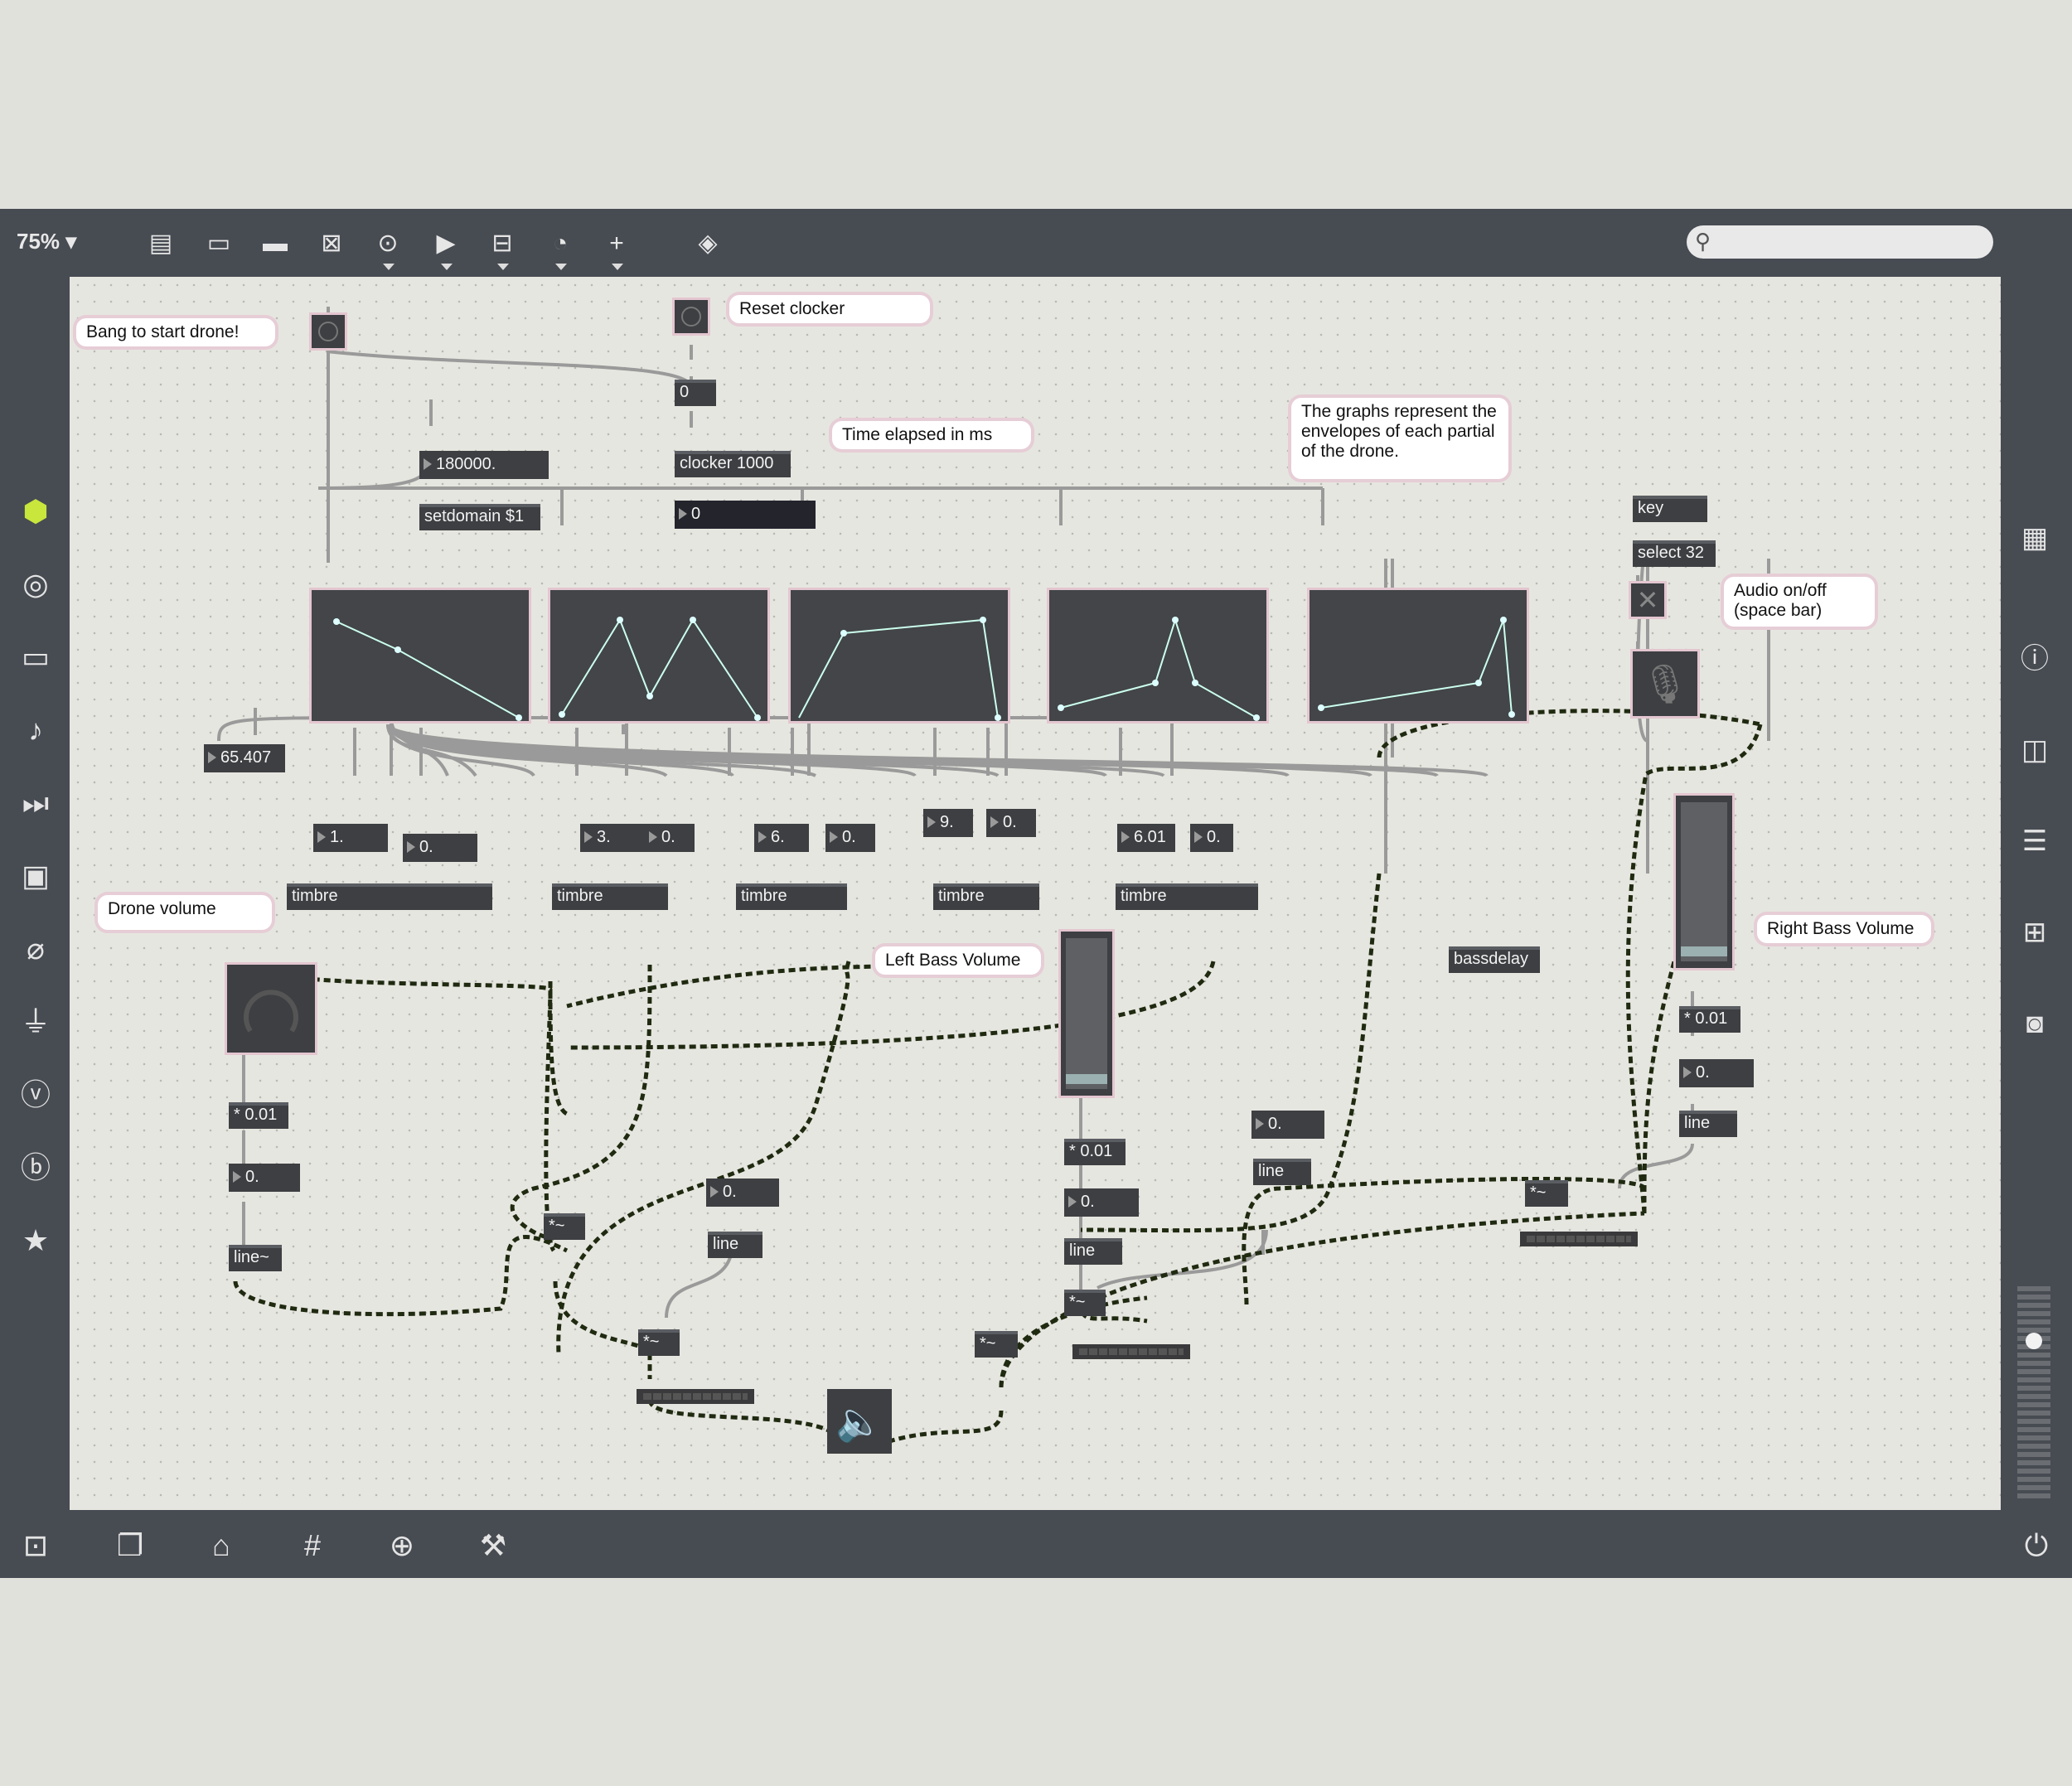 This screenshot has width=2072, height=1786. I want to click on number-domain: 180000., so click(484, 465).